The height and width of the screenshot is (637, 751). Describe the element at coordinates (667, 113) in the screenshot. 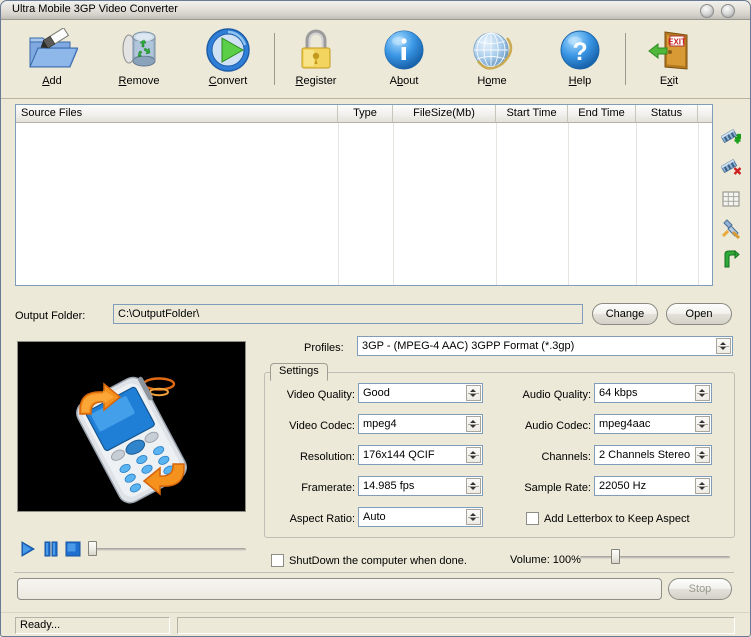

I see `column-header-status: Status` at that location.